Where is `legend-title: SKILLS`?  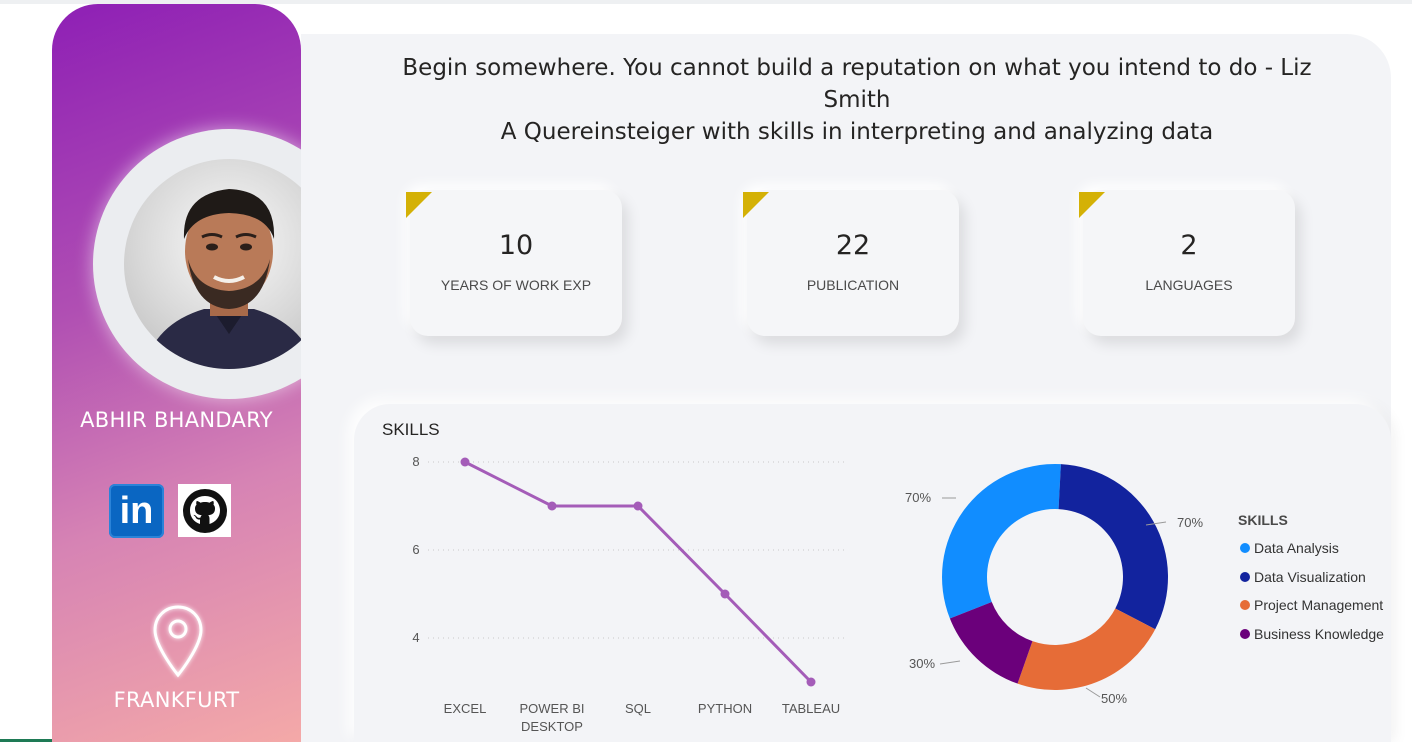
legend-title: SKILLS is located at coordinates (1263, 520).